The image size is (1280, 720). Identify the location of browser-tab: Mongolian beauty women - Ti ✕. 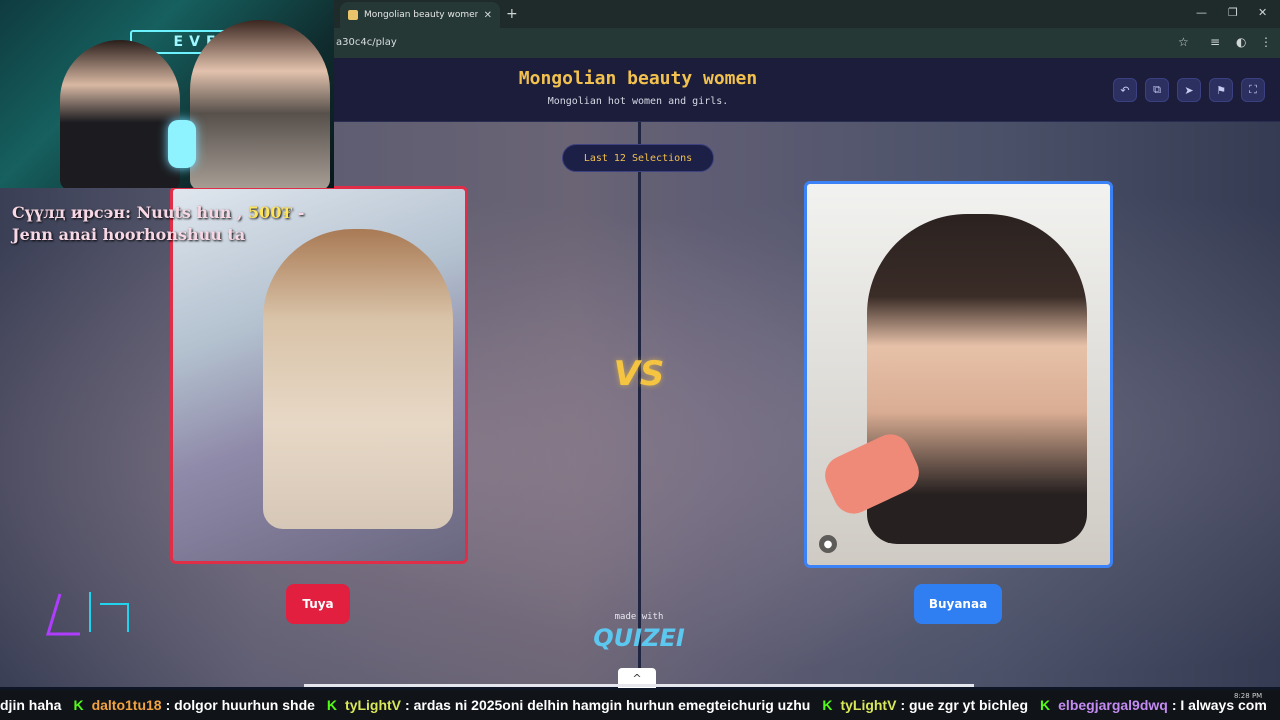
(420, 15).